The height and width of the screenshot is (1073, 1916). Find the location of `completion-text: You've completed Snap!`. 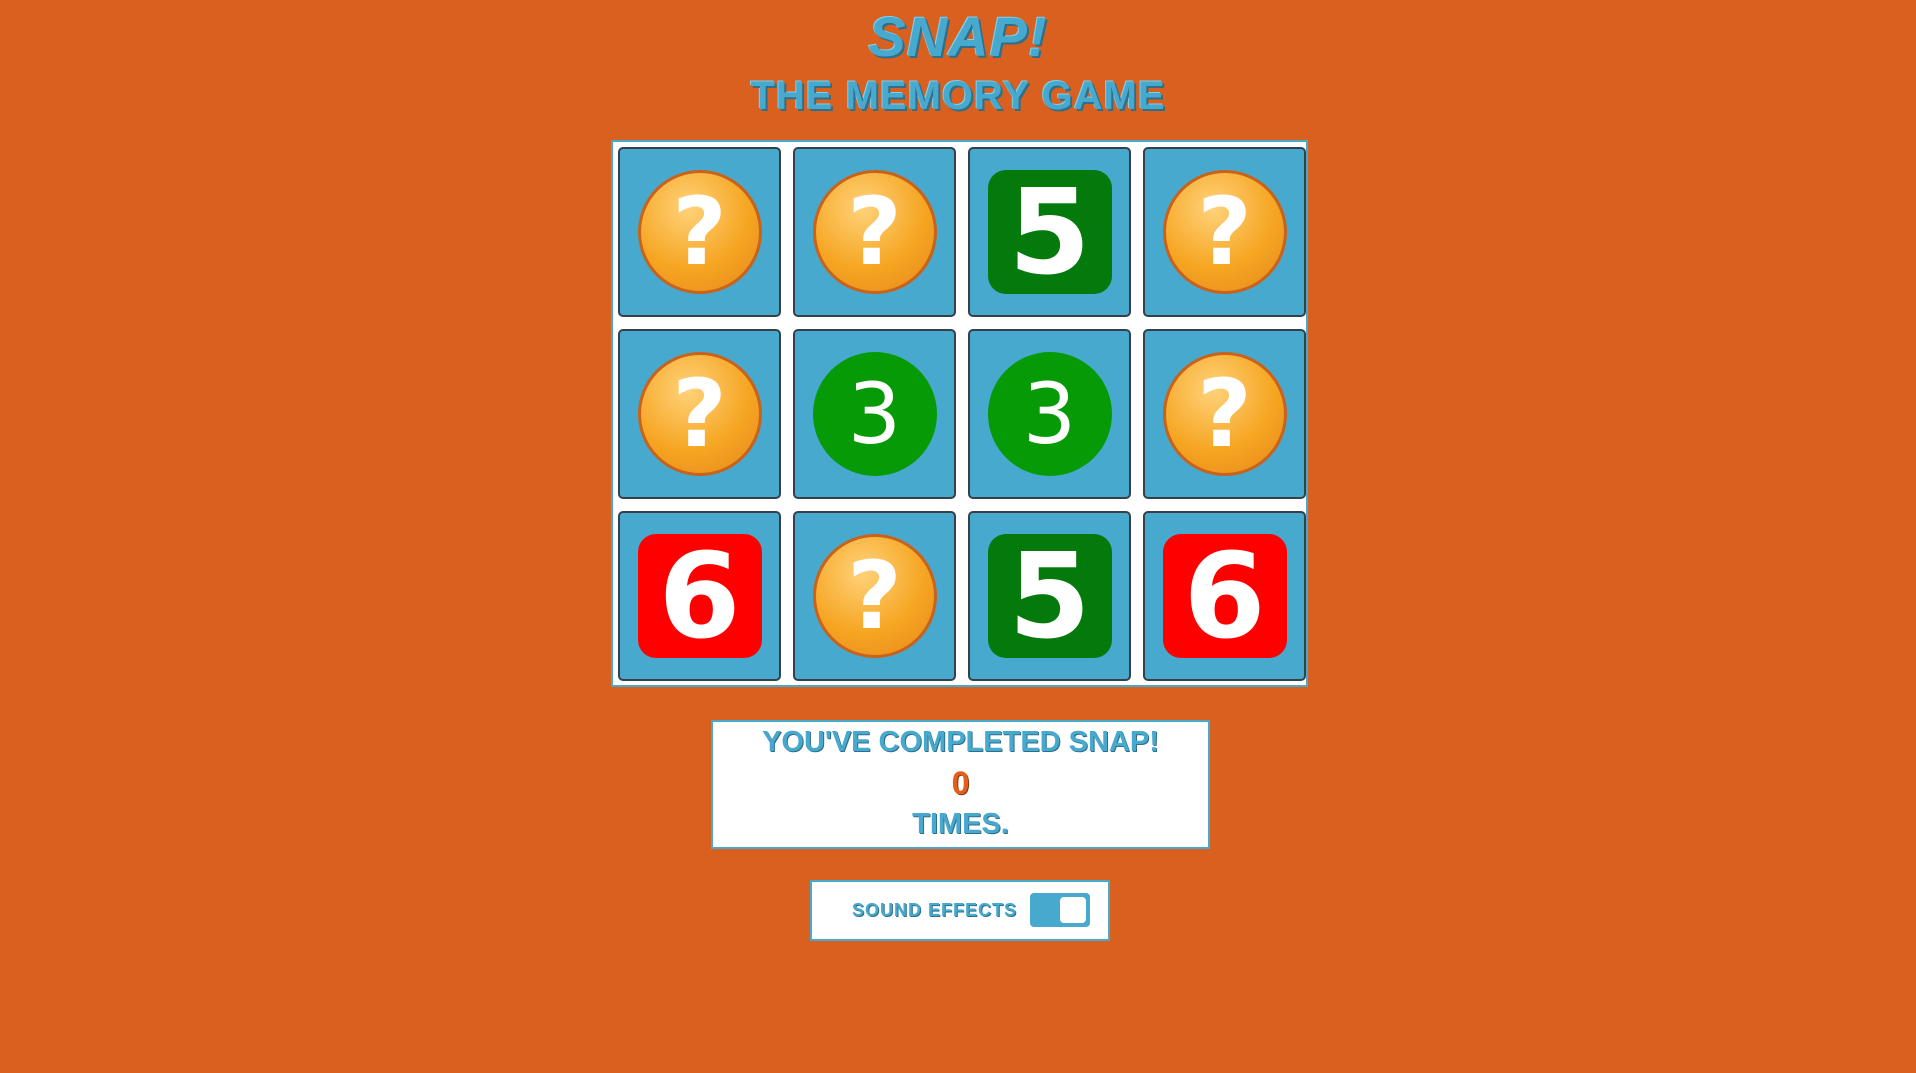

completion-text: You've completed Snap! is located at coordinates (960, 742).